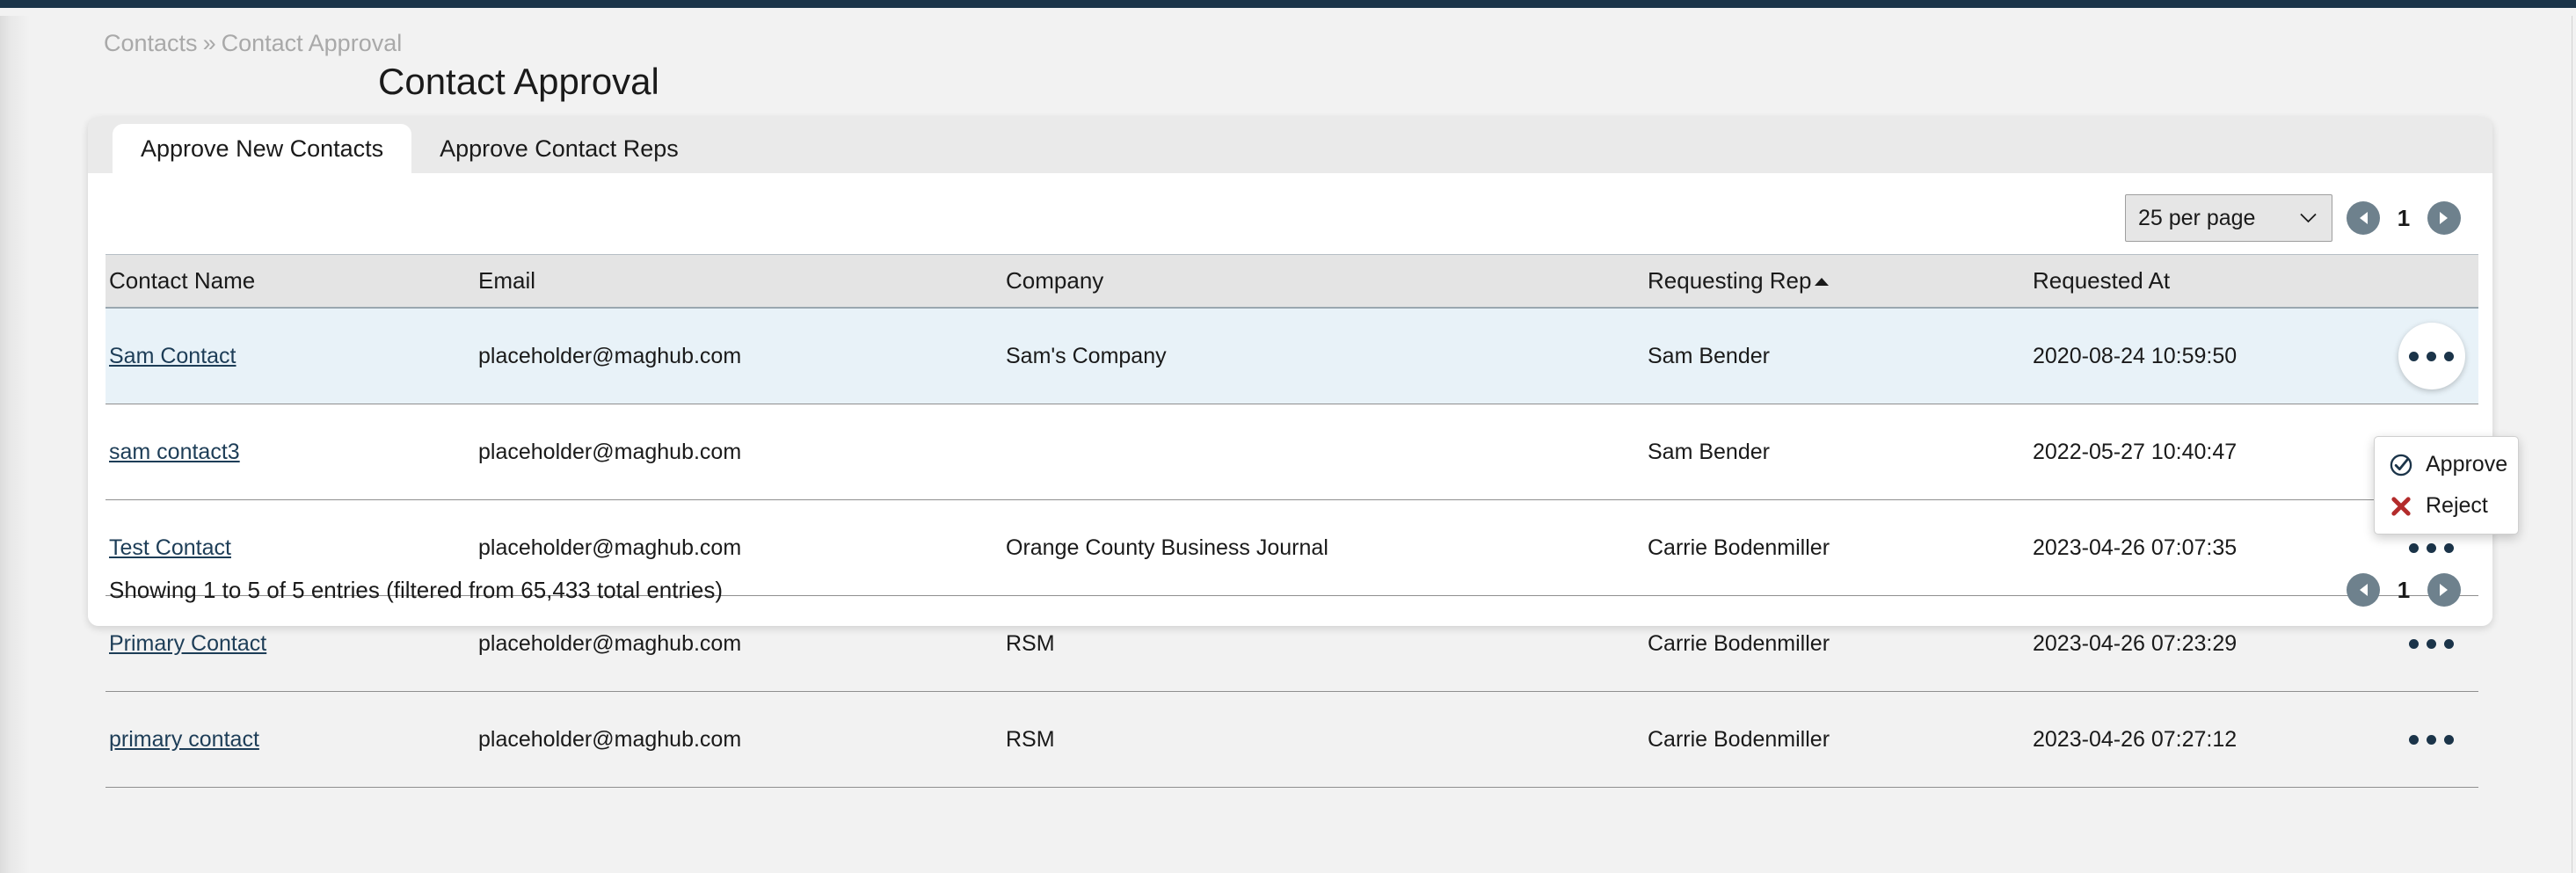 The width and height of the screenshot is (2576, 873). Describe the element at coordinates (2467, 464) in the screenshot. I see `menu-item-label: Approve` at that location.